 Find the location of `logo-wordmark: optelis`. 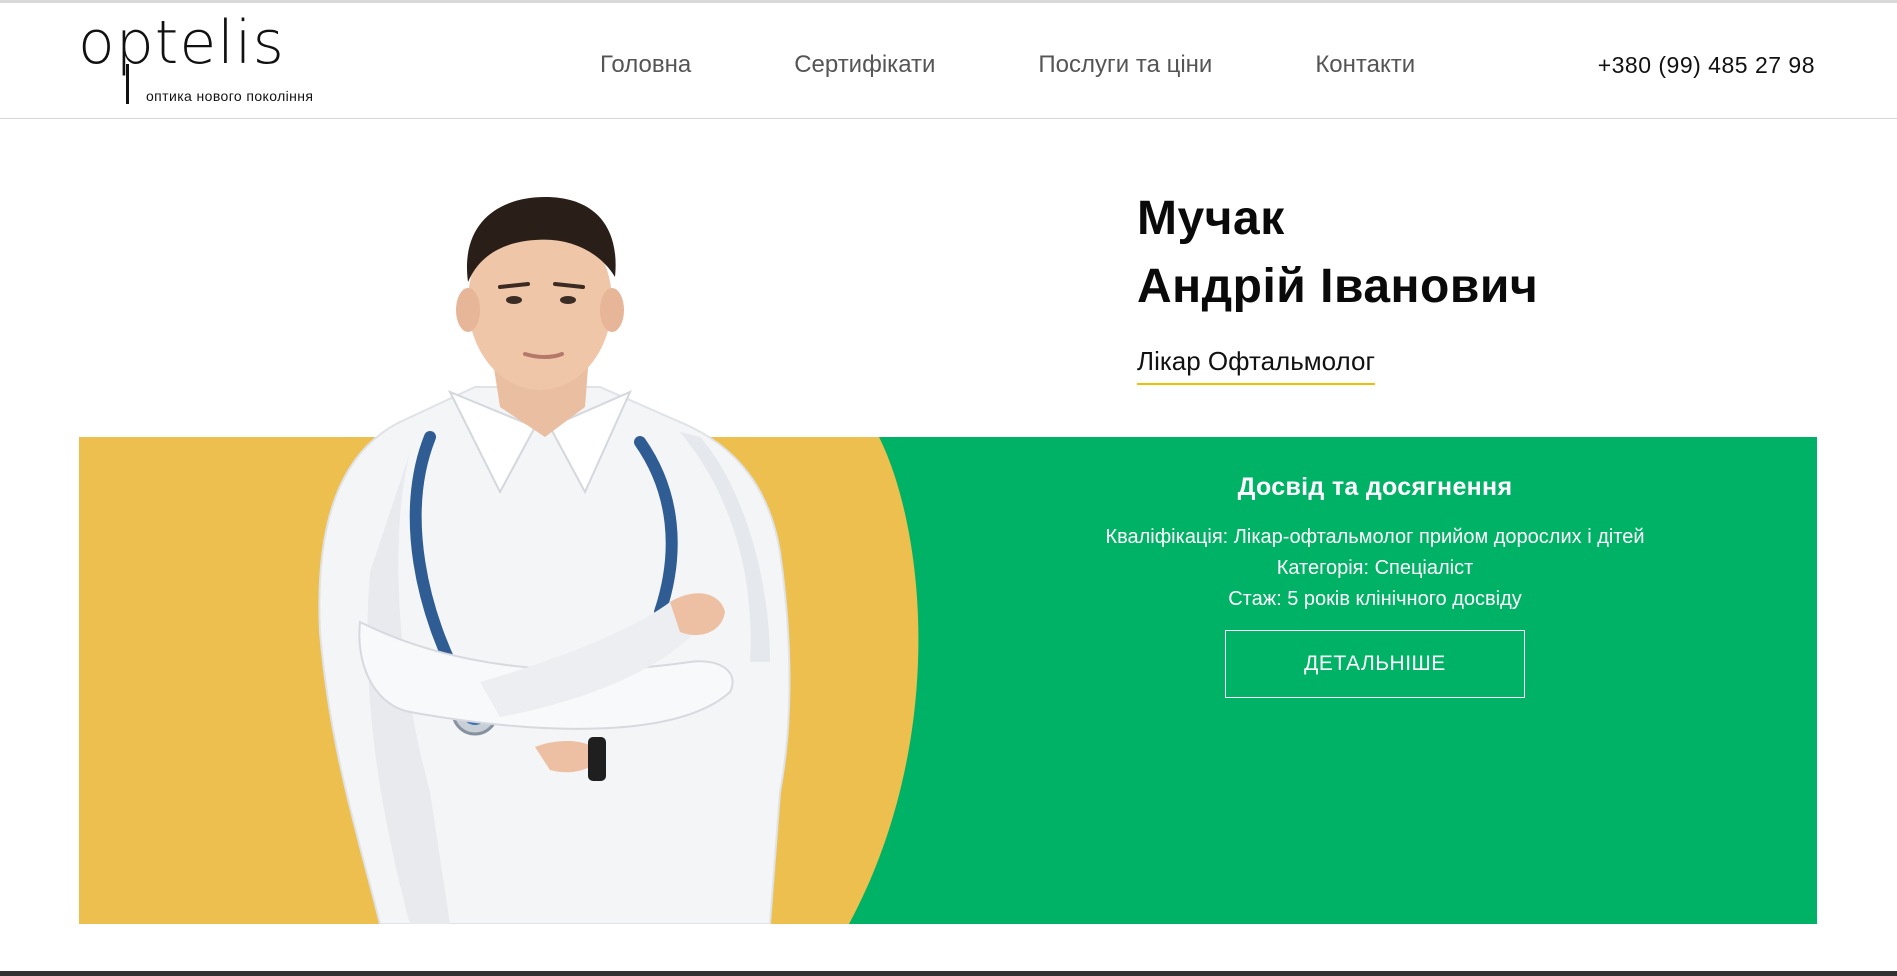

logo-wordmark: optelis is located at coordinates (181, 43).